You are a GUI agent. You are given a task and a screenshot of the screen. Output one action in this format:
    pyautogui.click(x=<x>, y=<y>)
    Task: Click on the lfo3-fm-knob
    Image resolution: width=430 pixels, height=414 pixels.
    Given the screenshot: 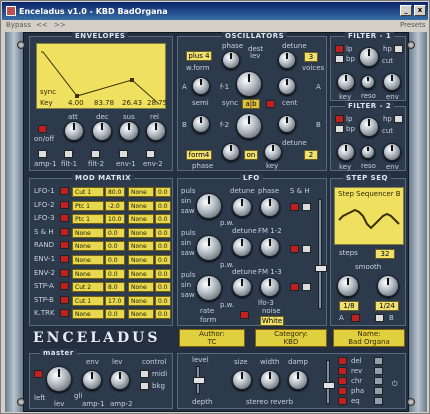 What is the action you would take?
    pyautogui.click(x=270, y=287)
    